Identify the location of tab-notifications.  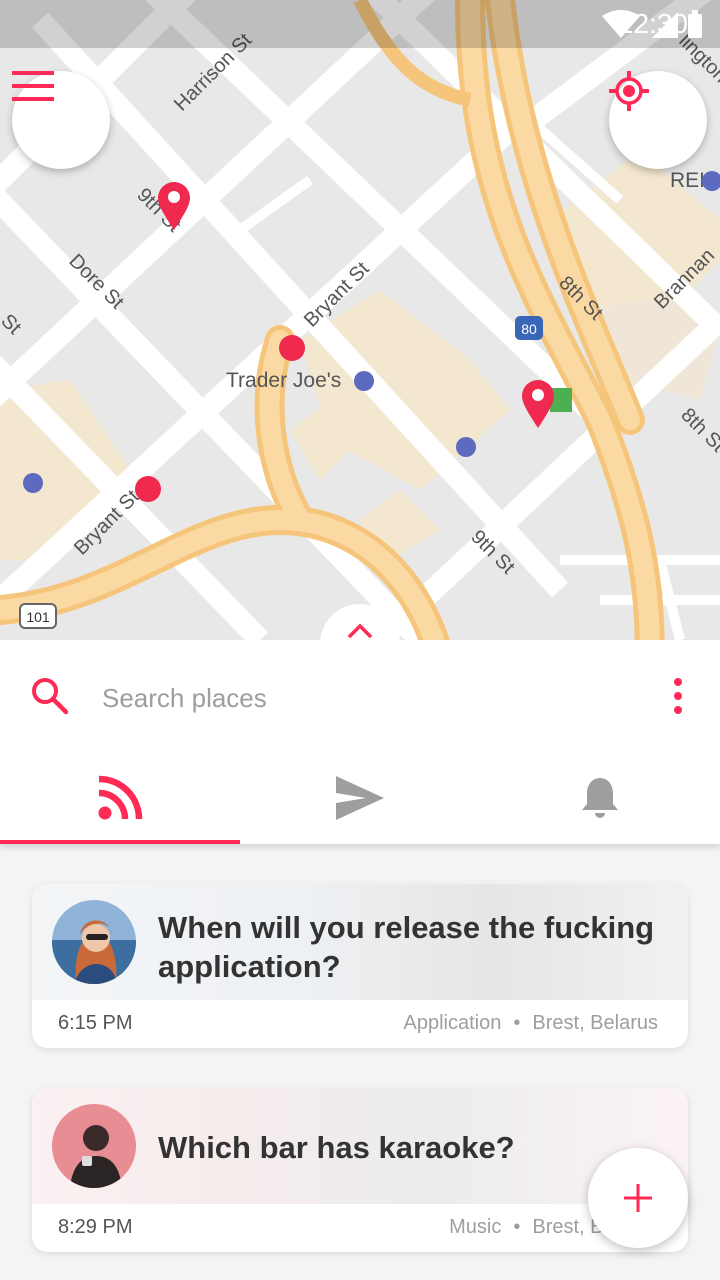
(600, 798).